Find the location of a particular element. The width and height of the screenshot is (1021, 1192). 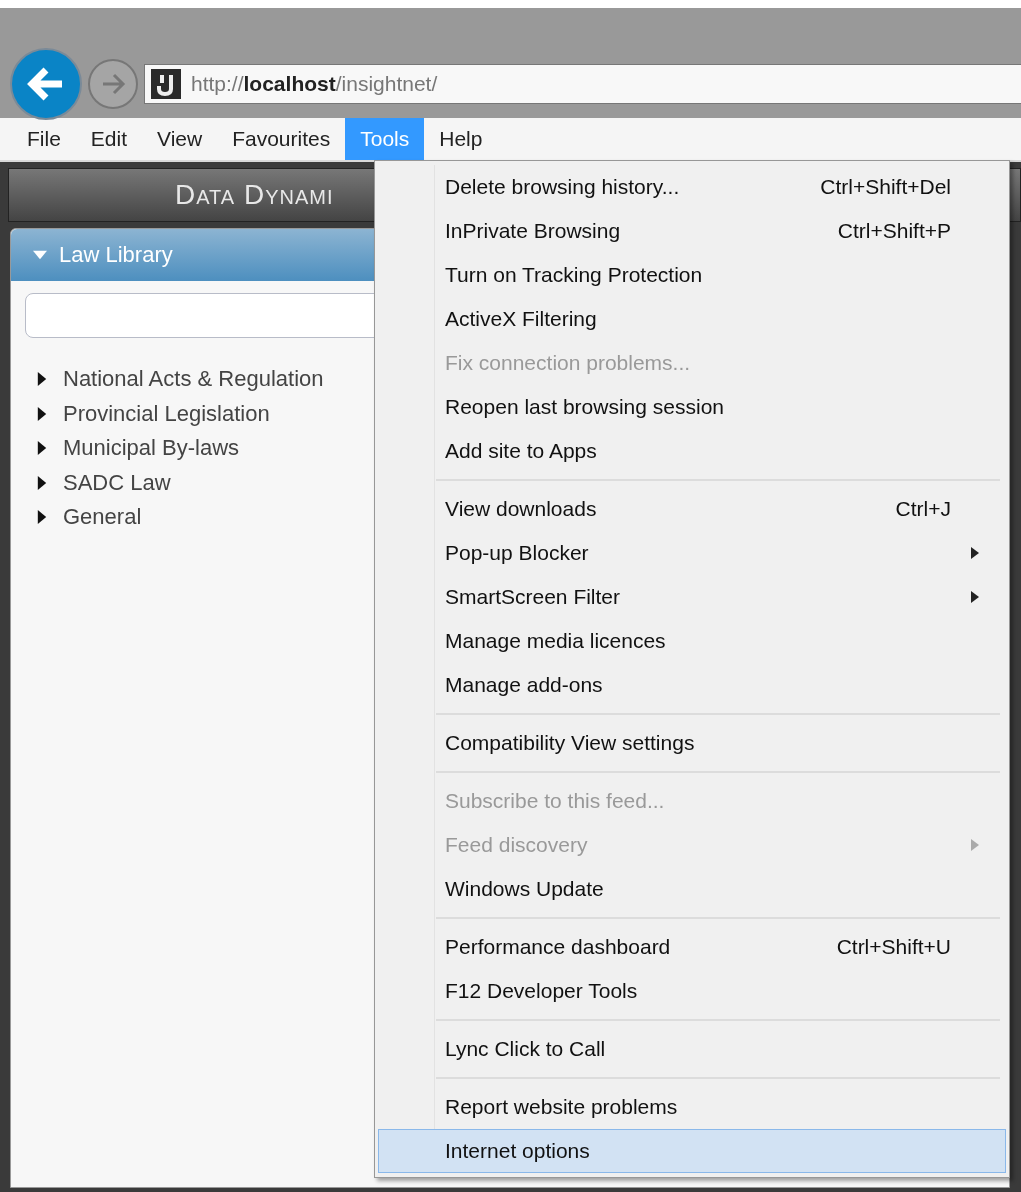

menu-item-label: Windows Update is located at coordinates (525, 889).